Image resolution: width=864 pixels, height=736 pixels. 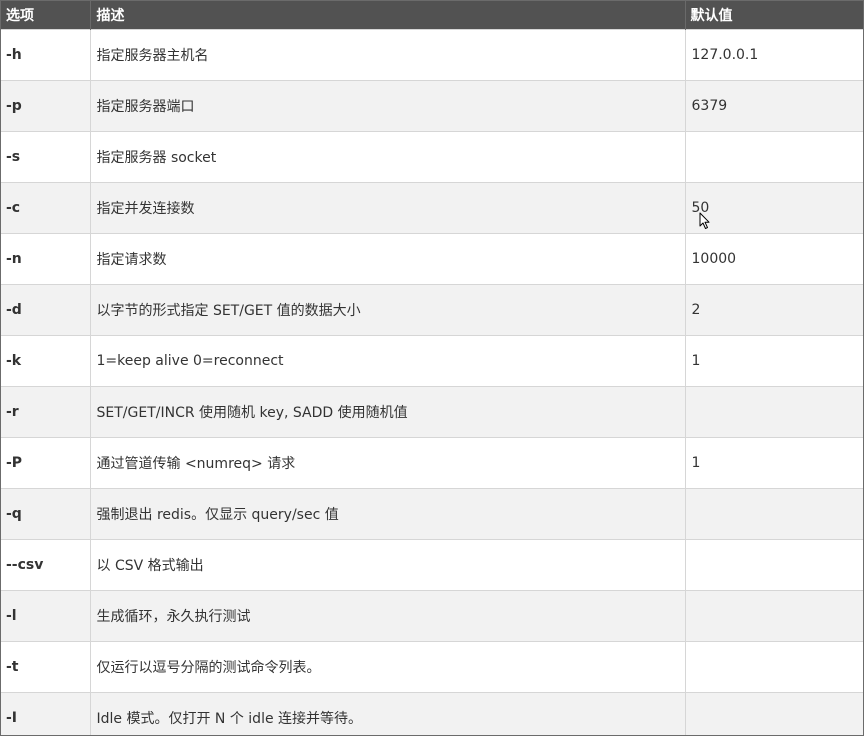 I want to click on description-cell: 指定并发连接数, so click(x=388, y=207).